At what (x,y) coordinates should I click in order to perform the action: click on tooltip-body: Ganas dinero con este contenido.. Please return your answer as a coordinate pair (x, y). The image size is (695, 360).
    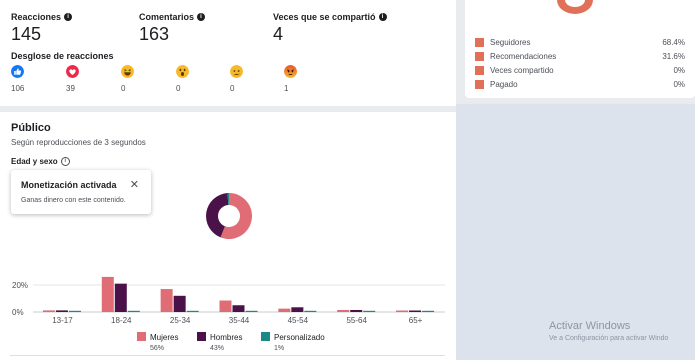
    Looking at the image, I should click on (73, 200).